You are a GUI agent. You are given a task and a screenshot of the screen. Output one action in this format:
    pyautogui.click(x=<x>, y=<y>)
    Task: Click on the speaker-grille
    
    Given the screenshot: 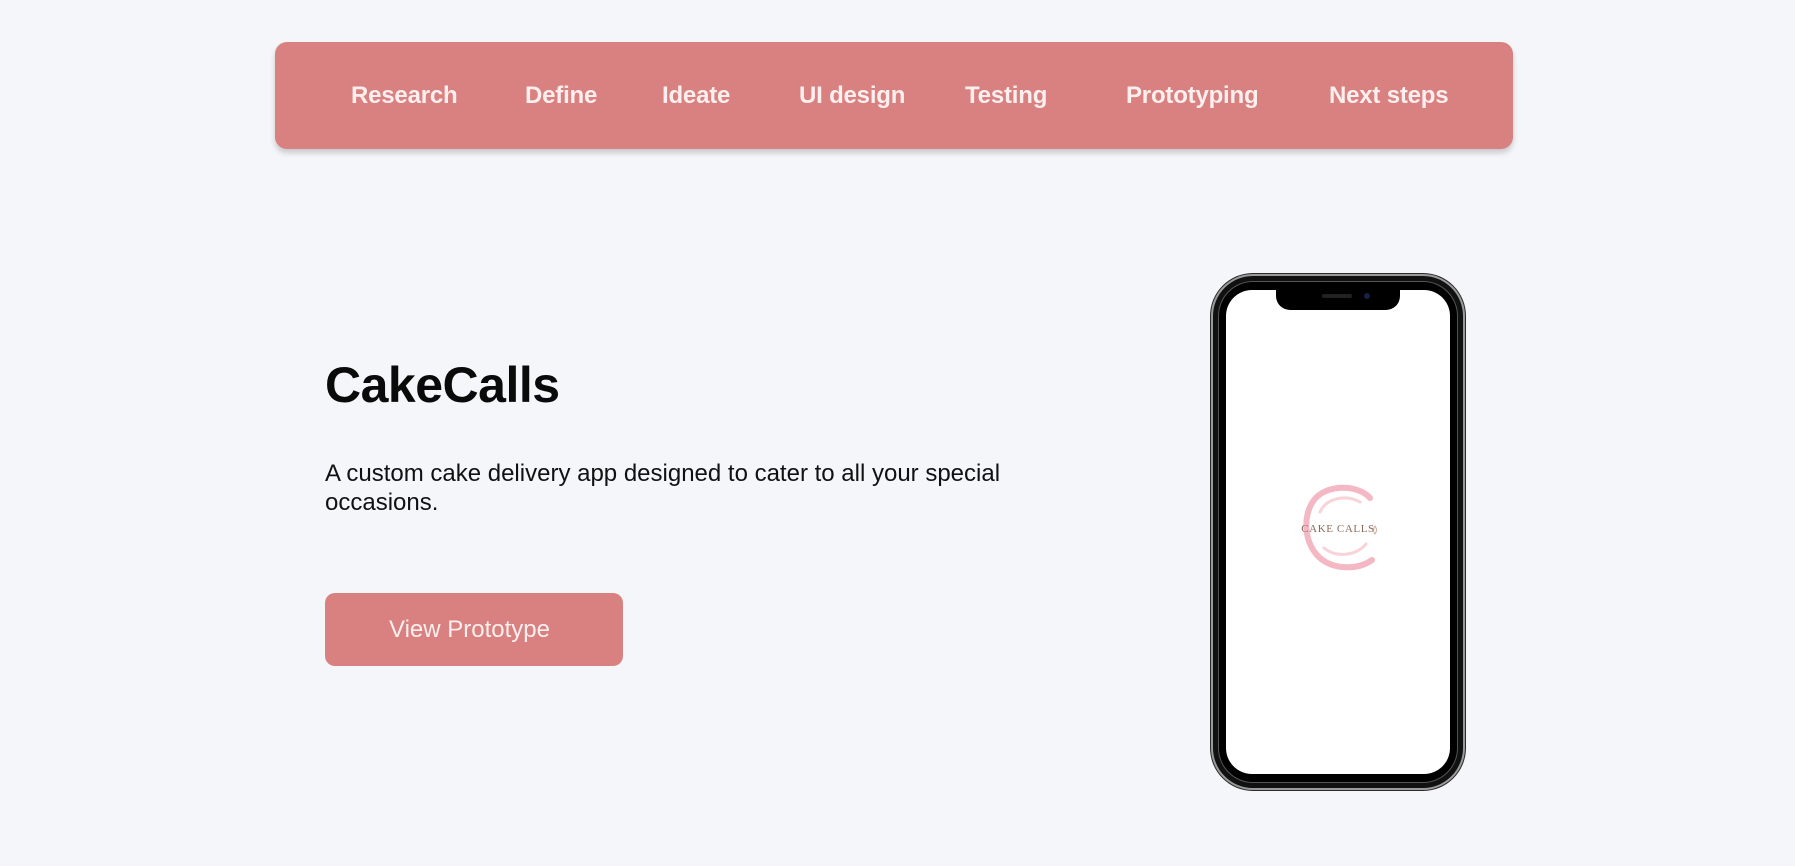 What is the action you would take?
    pyautogui.click(x=1337, y=296)
    